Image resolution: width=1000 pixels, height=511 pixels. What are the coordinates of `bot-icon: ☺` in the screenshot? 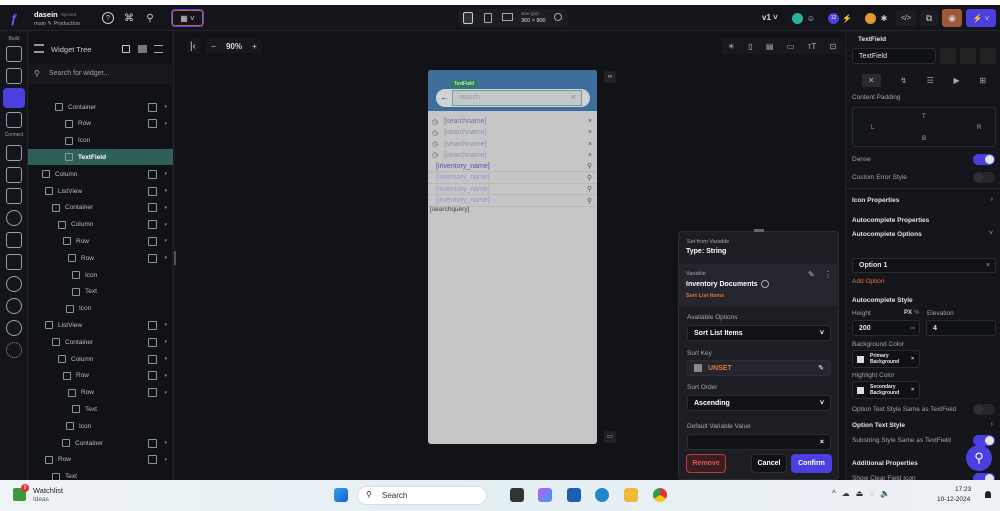 It's located at (811, 18).